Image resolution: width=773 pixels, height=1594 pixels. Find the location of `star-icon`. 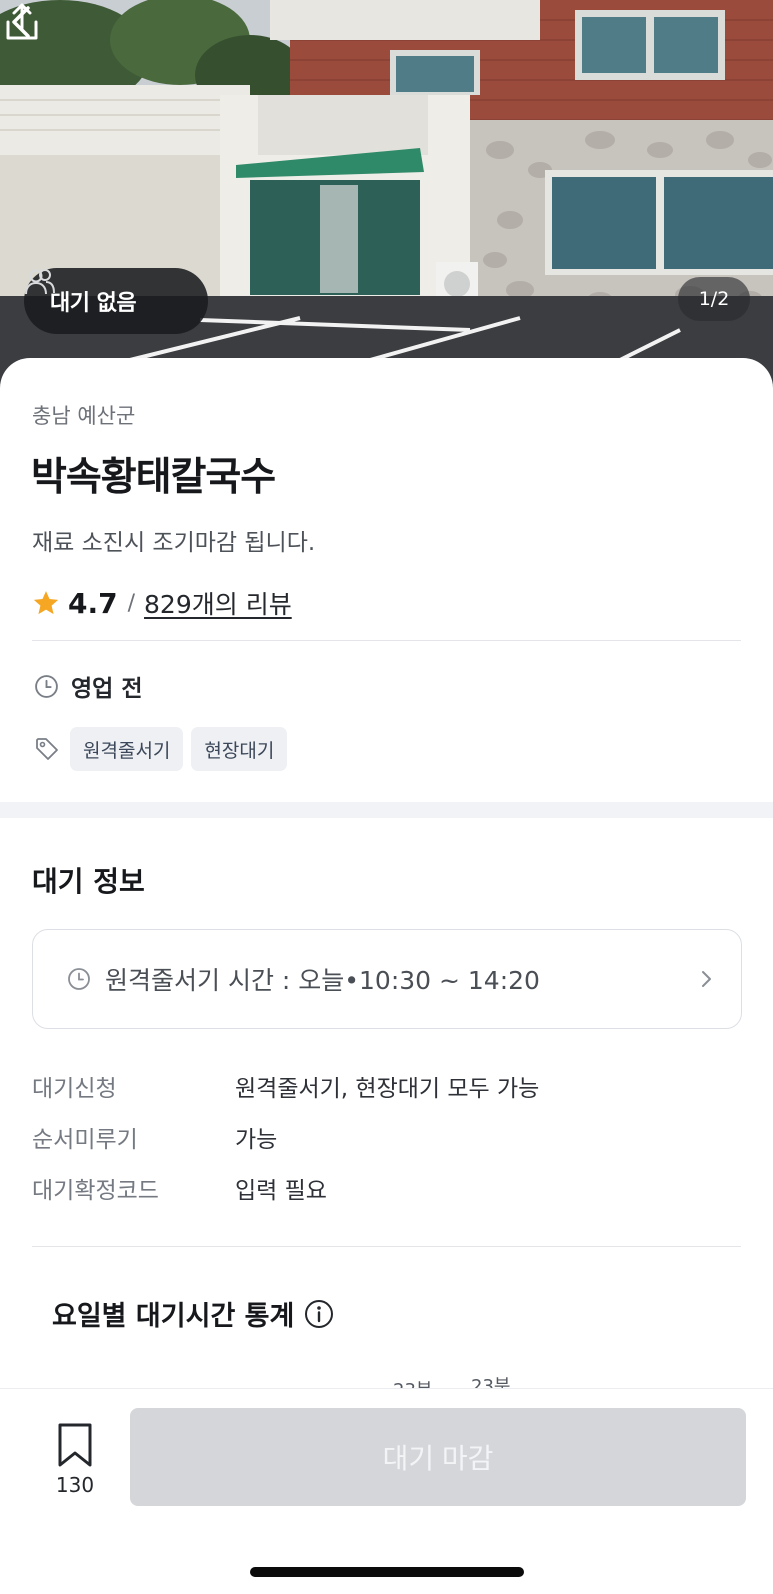

star-icon is located at coordinates (46, 603).